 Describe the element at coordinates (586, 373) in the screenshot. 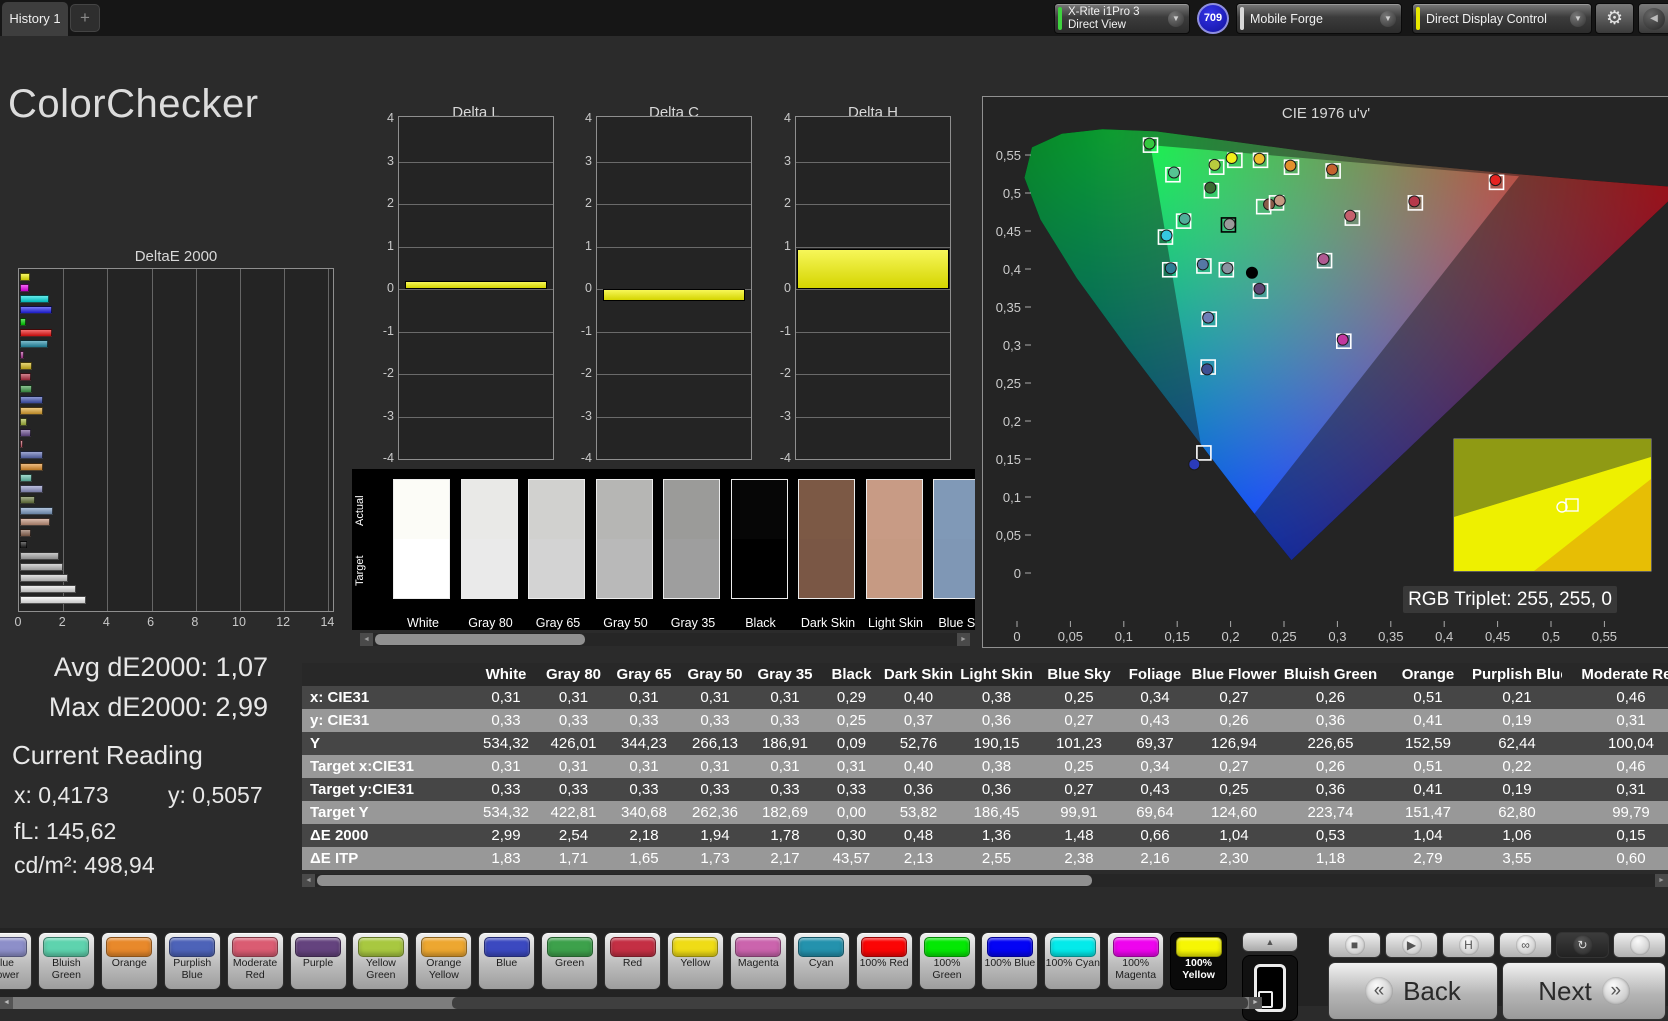

I see `y-tick-label: -2` at that location.